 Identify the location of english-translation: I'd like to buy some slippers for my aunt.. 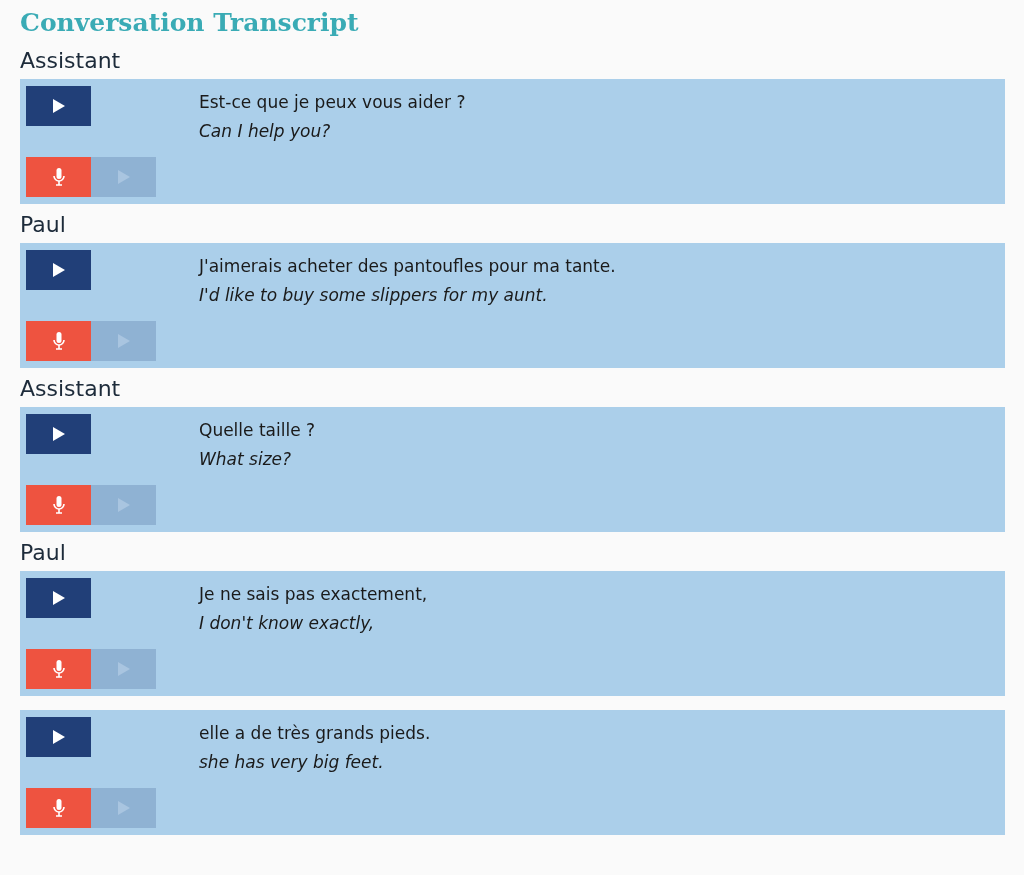
(374, 295).